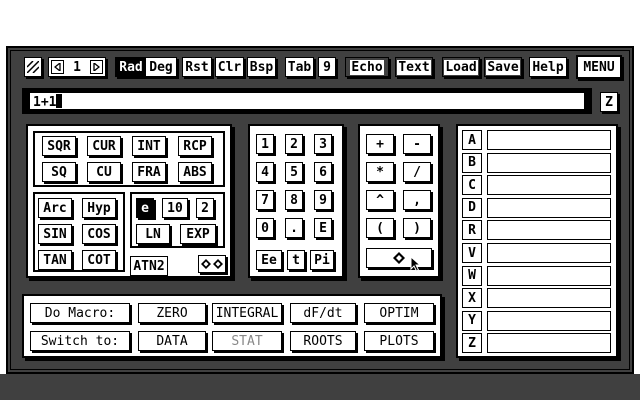  What do you see at coordinates (195, 146) in the screenshot?
I see `rcp-button: RCP` at bounding box center [195, 146].